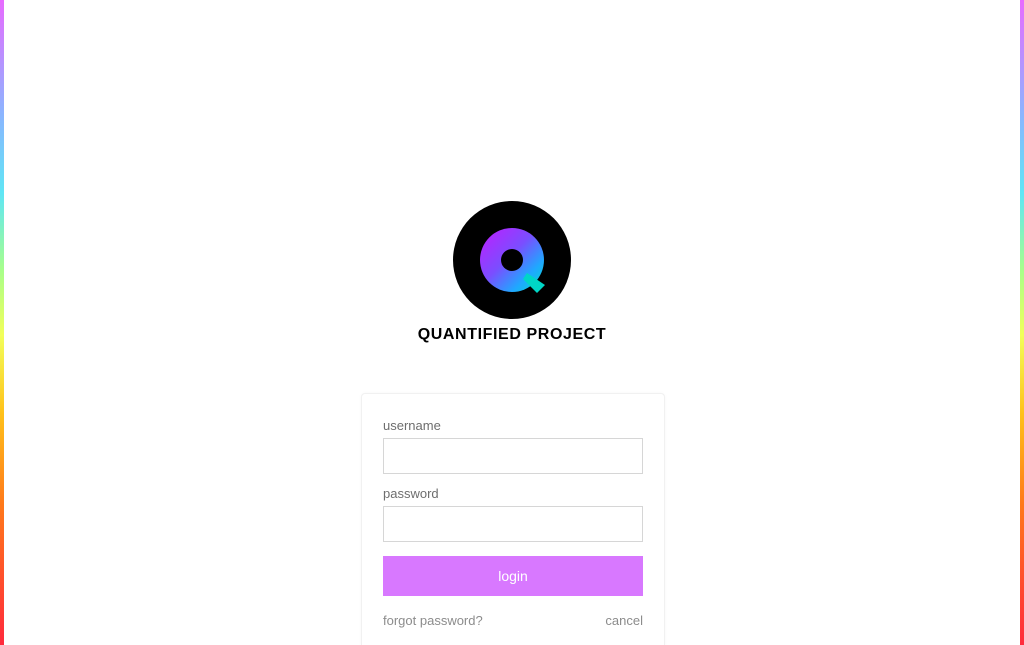  I want to click on login-button: login, so click(513, 576).